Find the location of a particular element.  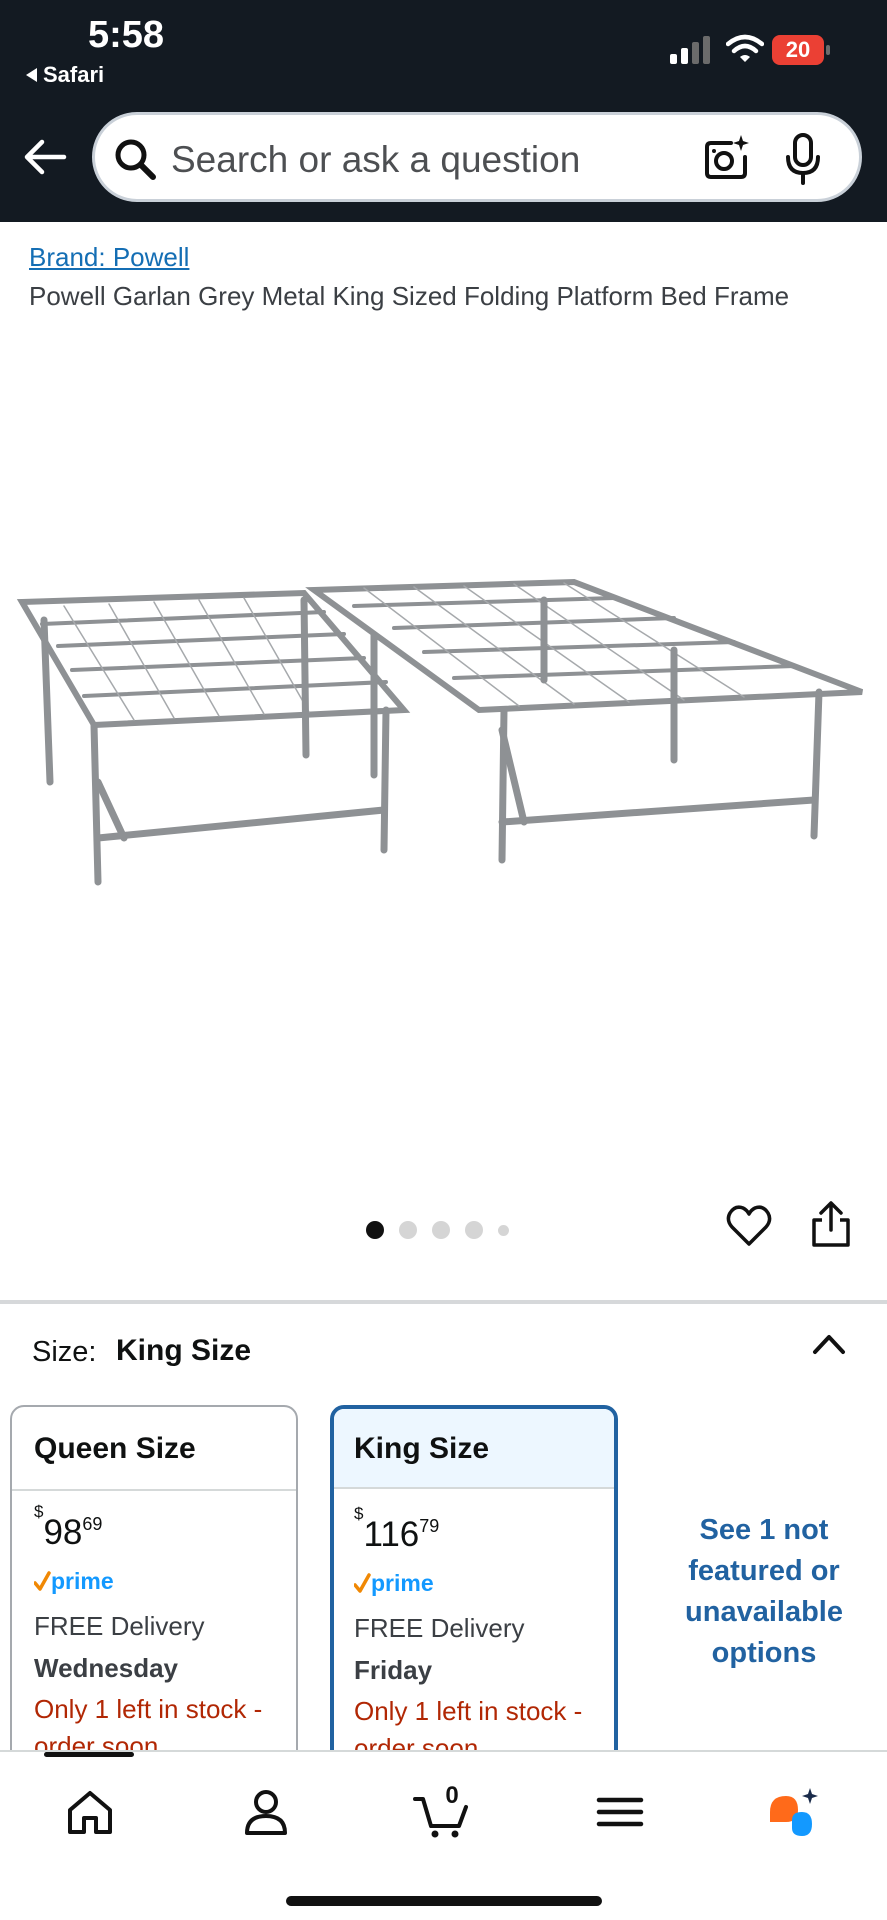

section-divider is located at coordinates (443, 1302).